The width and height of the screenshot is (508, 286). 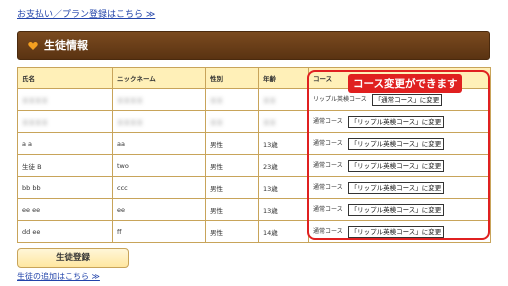 I want to click on column-header-nickname: ニックネーム, so click(x=159, y=78).